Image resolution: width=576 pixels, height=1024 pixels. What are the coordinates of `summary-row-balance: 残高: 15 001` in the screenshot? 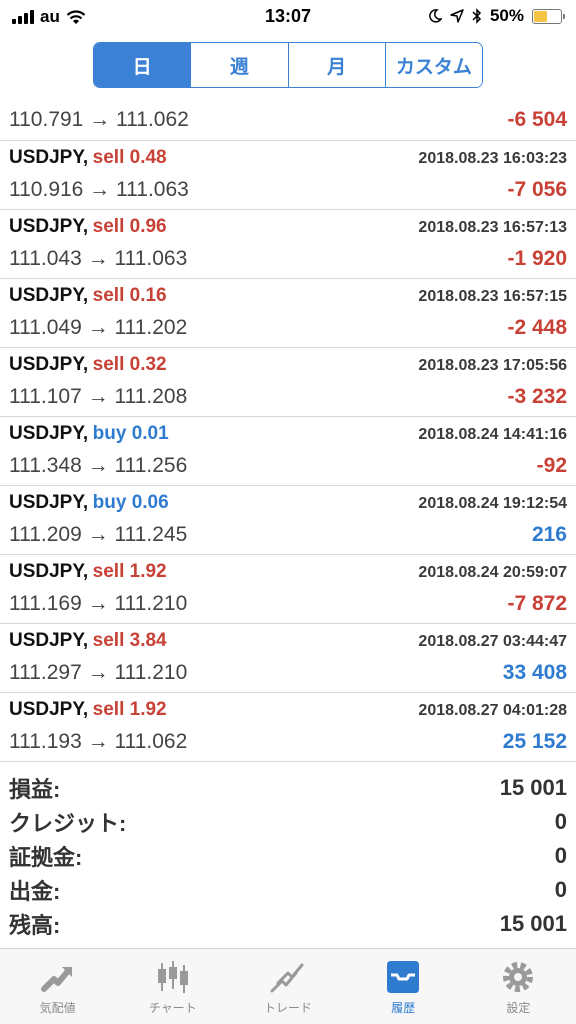 It's located at (288, 924).